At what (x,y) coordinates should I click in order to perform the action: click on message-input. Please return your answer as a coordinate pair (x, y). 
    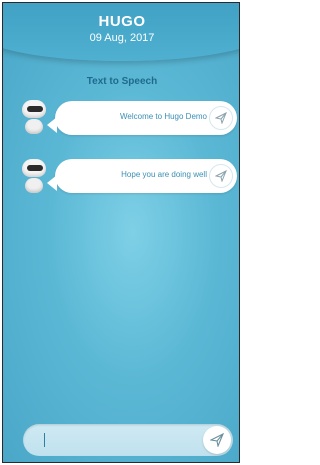
    Looking at the image, I should click on (128, 440).